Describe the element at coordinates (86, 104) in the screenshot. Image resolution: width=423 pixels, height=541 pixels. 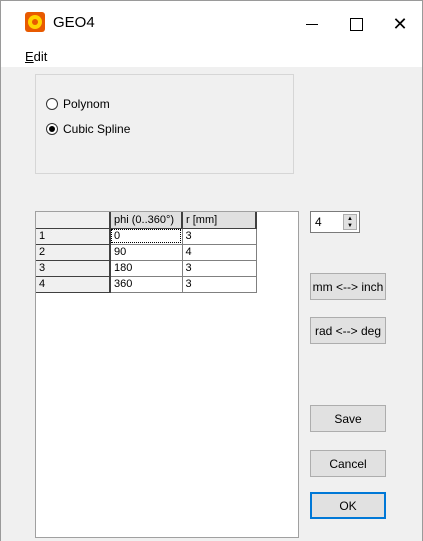
I see `polynom-label: Polynom` at that location.